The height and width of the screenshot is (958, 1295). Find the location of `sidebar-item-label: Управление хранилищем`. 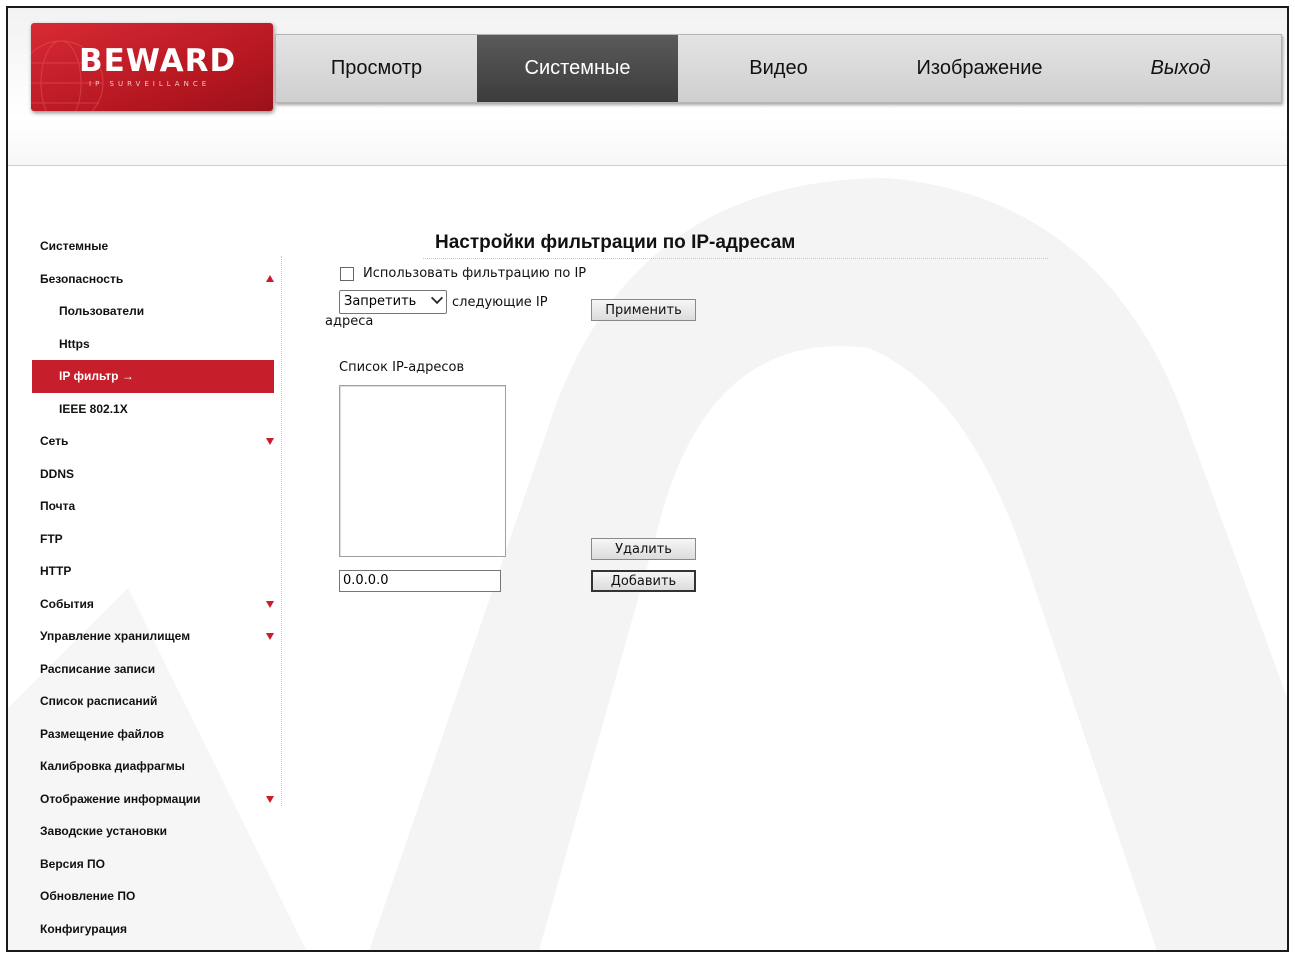

sidebar-item-label: Управление хранилищем is located at coordinates (115, 636).